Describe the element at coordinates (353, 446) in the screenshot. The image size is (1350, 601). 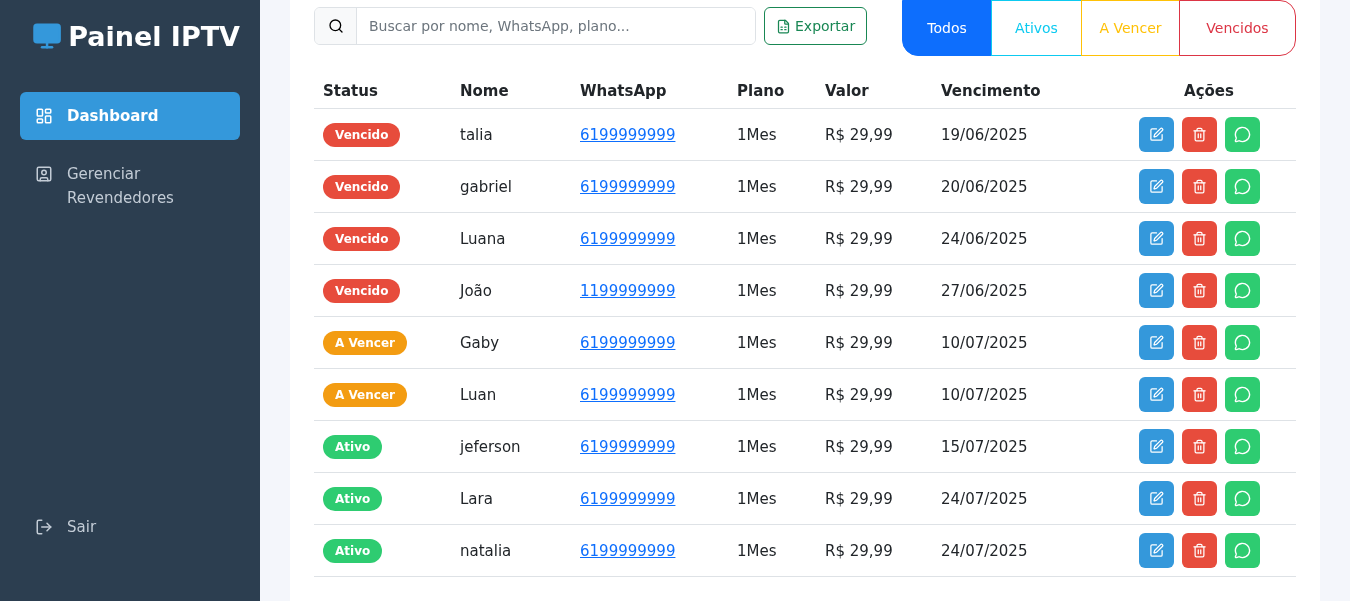
I see `status-badge: Ativo` at that location.